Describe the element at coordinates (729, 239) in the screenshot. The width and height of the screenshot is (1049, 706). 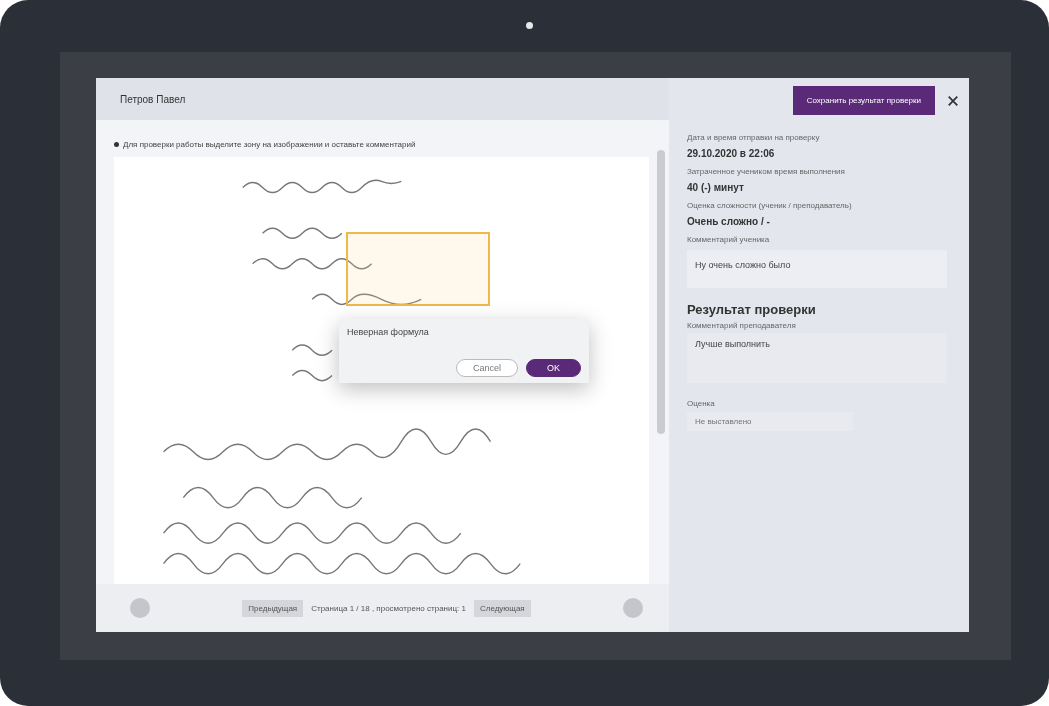
I see `field-label: Комментарий ученика` at that location.